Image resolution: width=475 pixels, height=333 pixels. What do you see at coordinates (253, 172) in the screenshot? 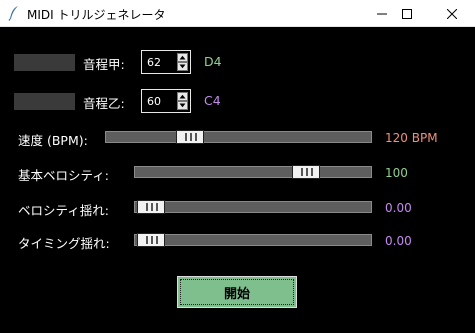
I see `base-velocity-slider` at bounding box center [253, 172].